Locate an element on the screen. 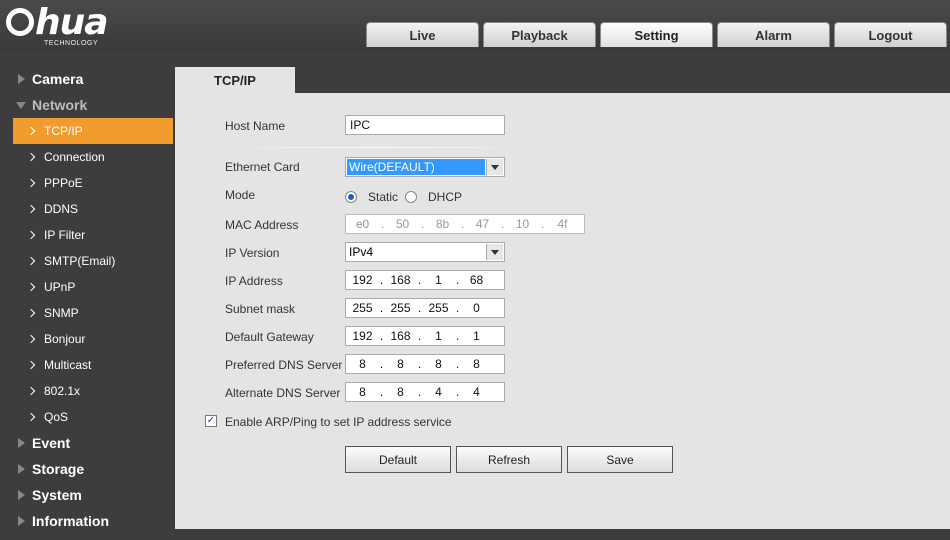 Image resolution: width=950 pixels, height=540 pixels. sidebar-item-bonjour: Bonjour is located at coordinates (87, 339).